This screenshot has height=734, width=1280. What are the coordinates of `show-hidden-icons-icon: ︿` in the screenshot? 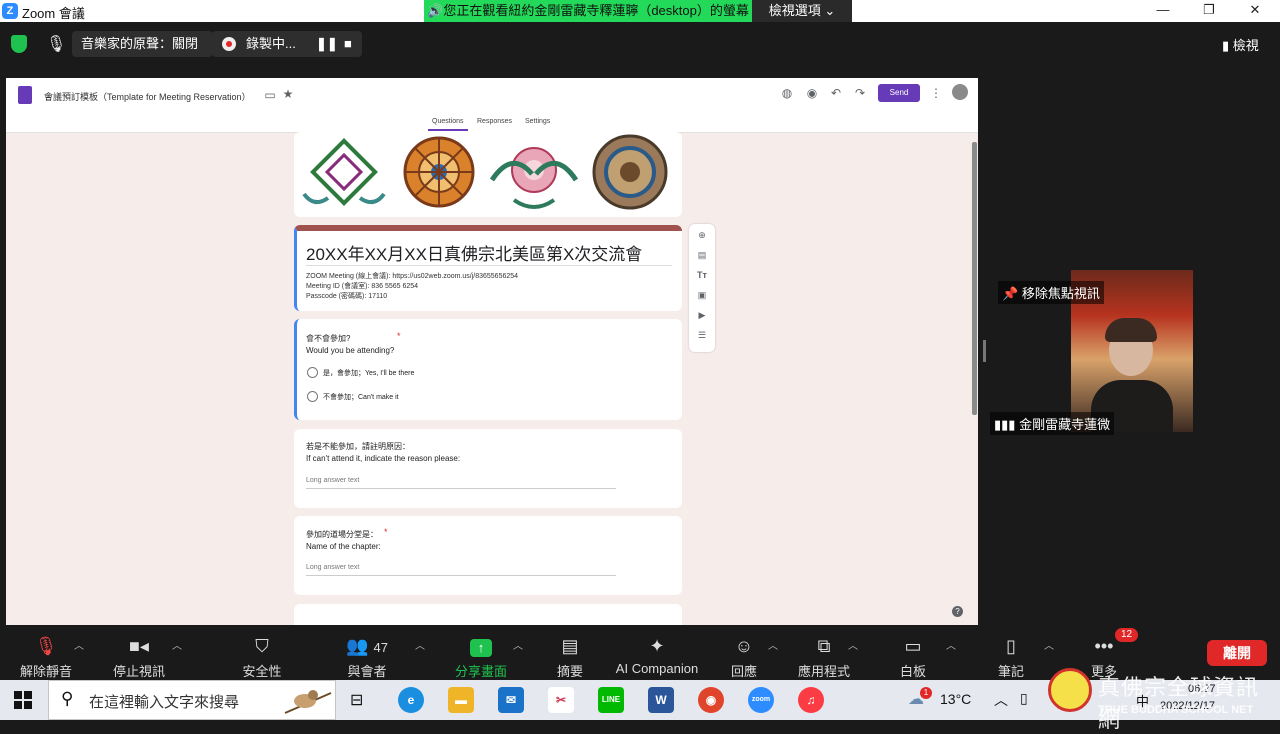 It's located at (1001, 700).